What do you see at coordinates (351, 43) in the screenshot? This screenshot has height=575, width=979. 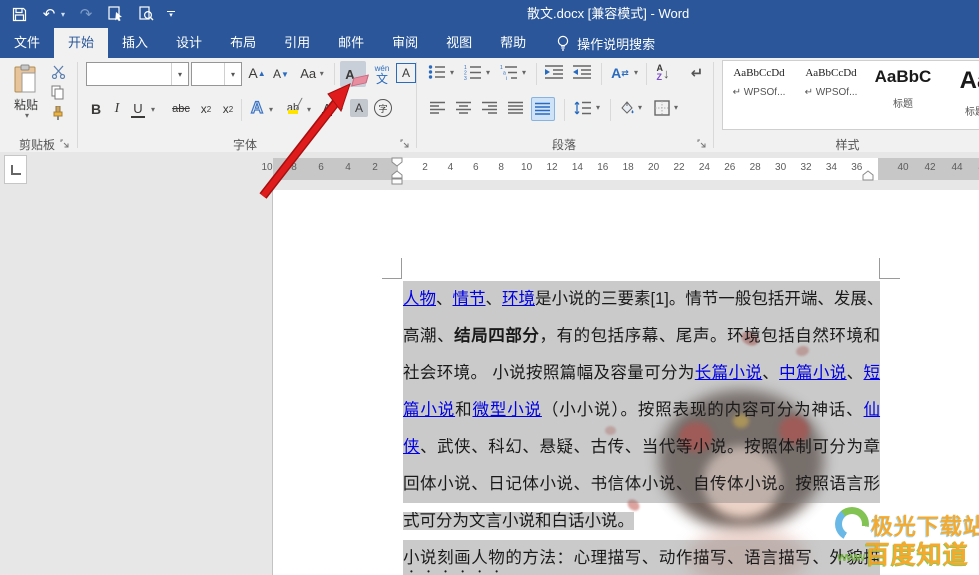 I see `tab-mailings: 邮件` at bounding box center [351, 43].